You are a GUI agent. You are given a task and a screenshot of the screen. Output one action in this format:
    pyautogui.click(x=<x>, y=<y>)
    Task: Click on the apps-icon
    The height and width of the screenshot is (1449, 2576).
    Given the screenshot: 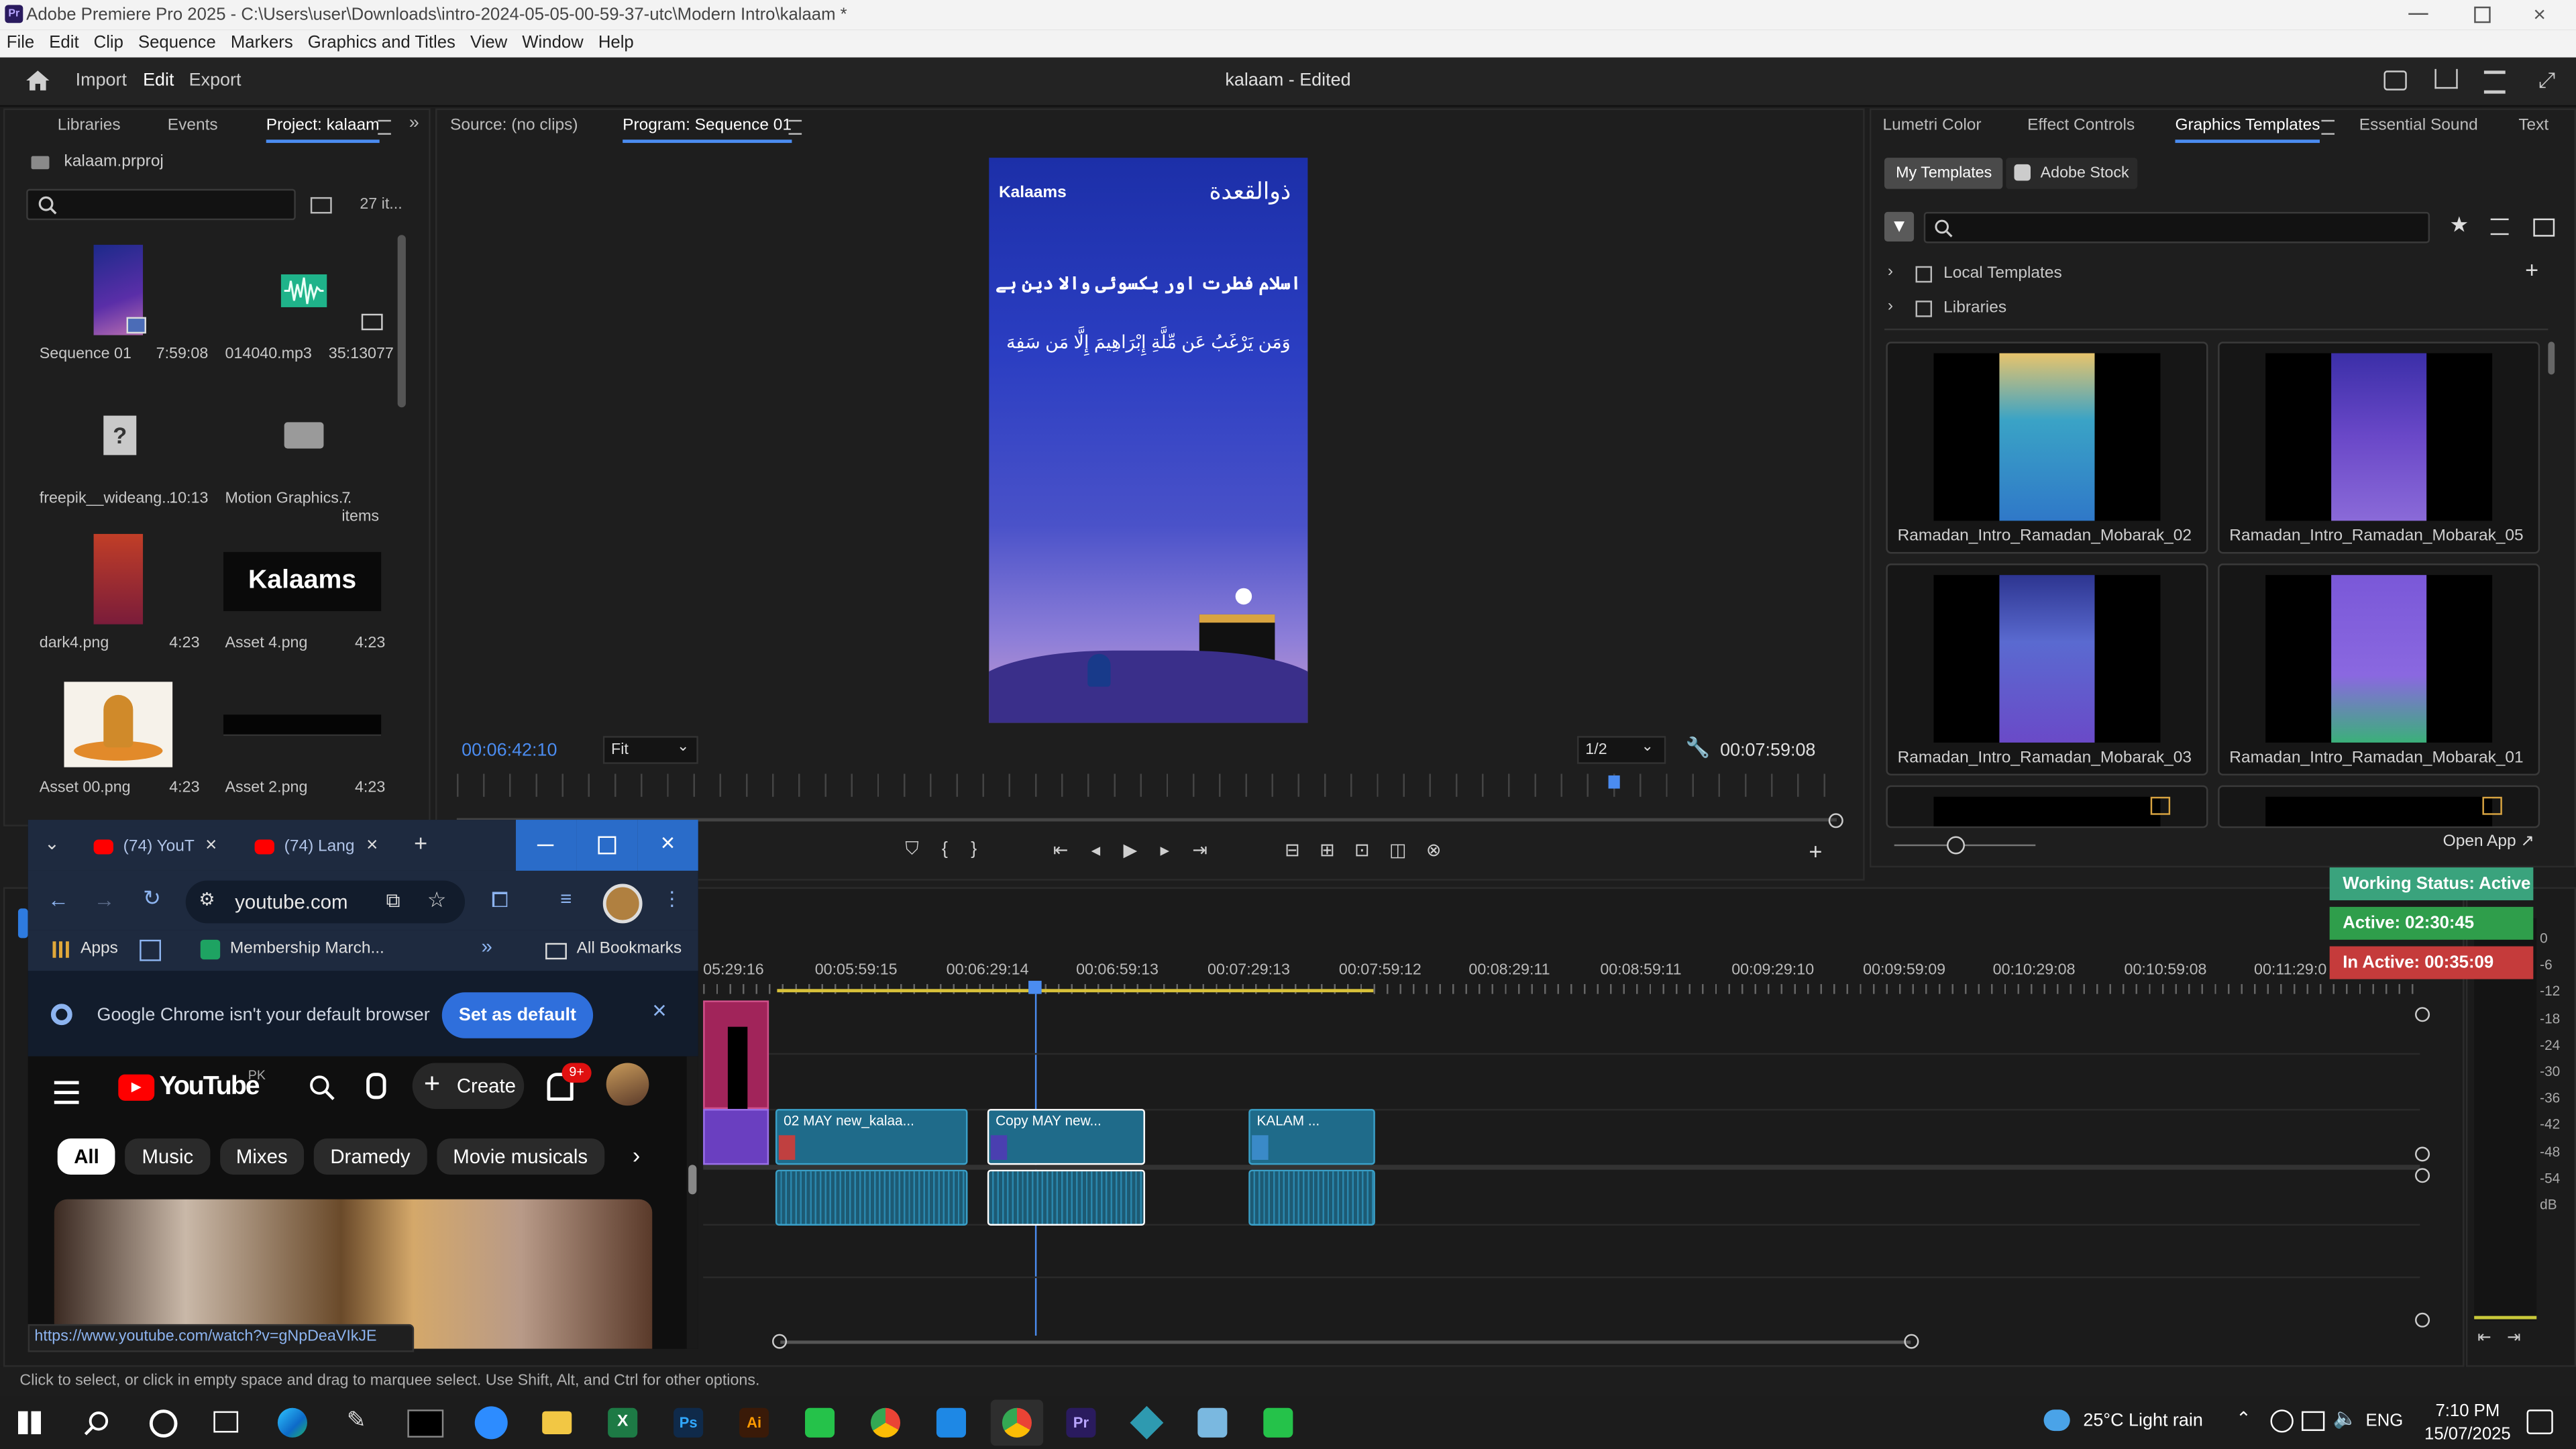 What is the action you would take?
    pyautogui.click(x=60, y=949)
    